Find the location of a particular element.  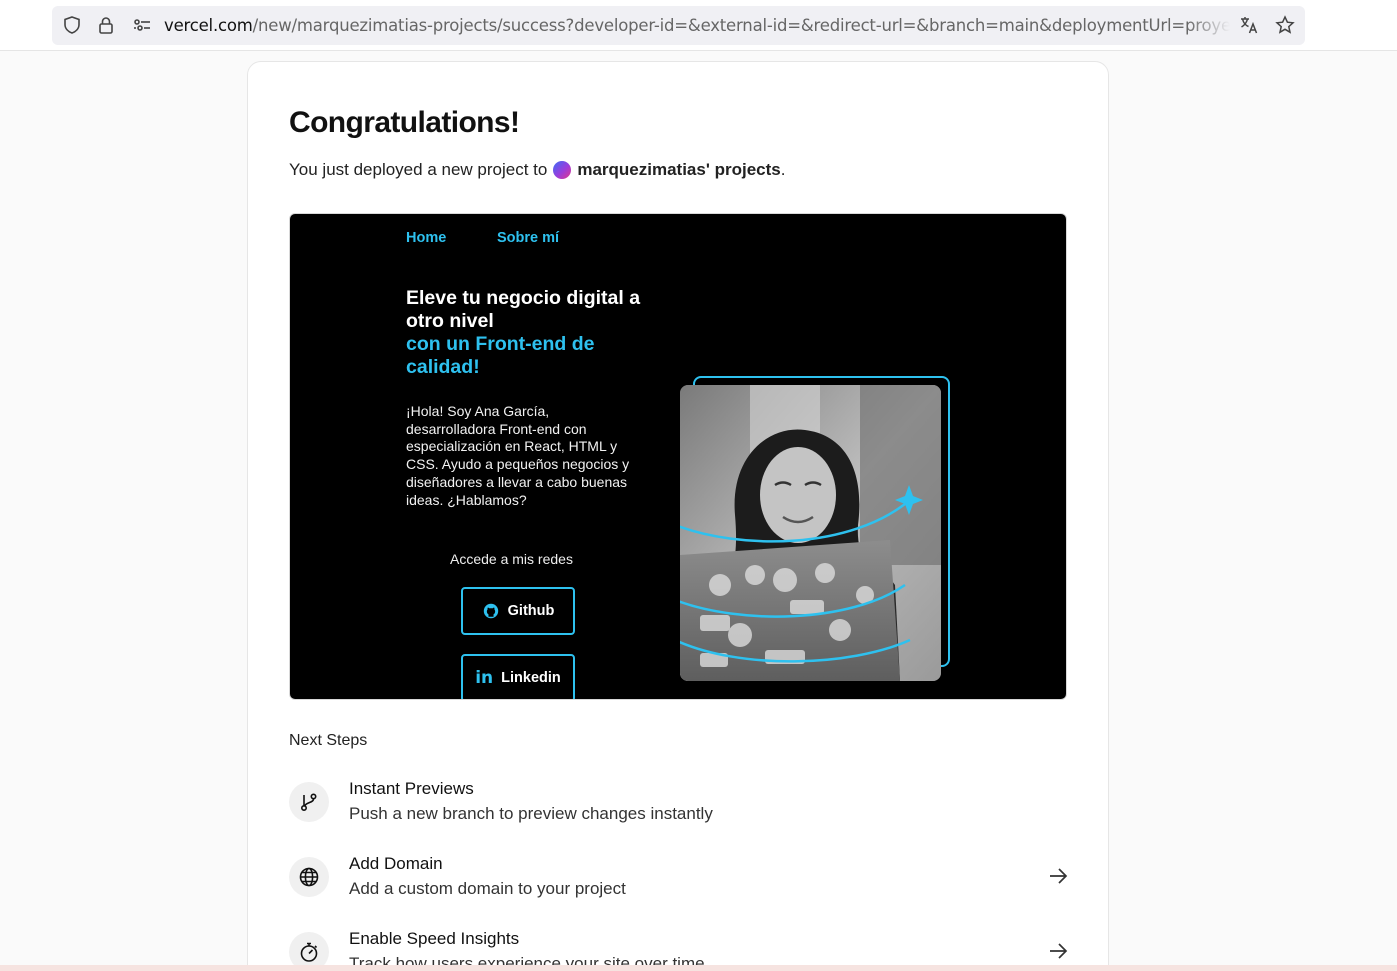

team-avatar is located at coordinates (562, 170).